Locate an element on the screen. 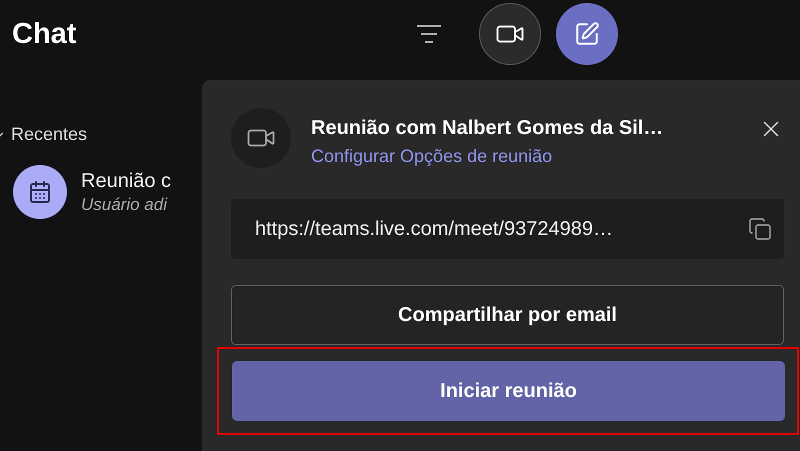  chat-preview: Usuário adi is located at coordinates (124, 204).